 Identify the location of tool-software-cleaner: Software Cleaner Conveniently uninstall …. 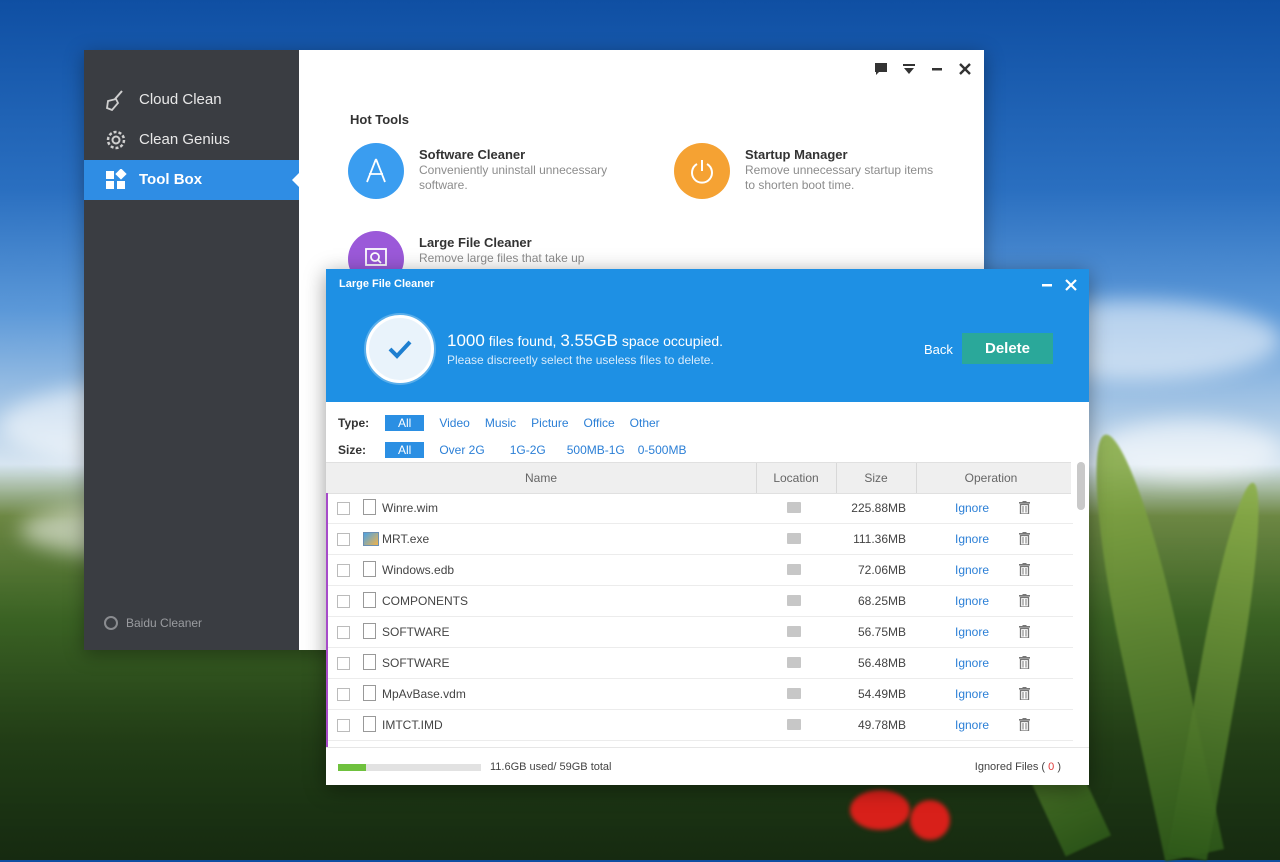
(498, 173).